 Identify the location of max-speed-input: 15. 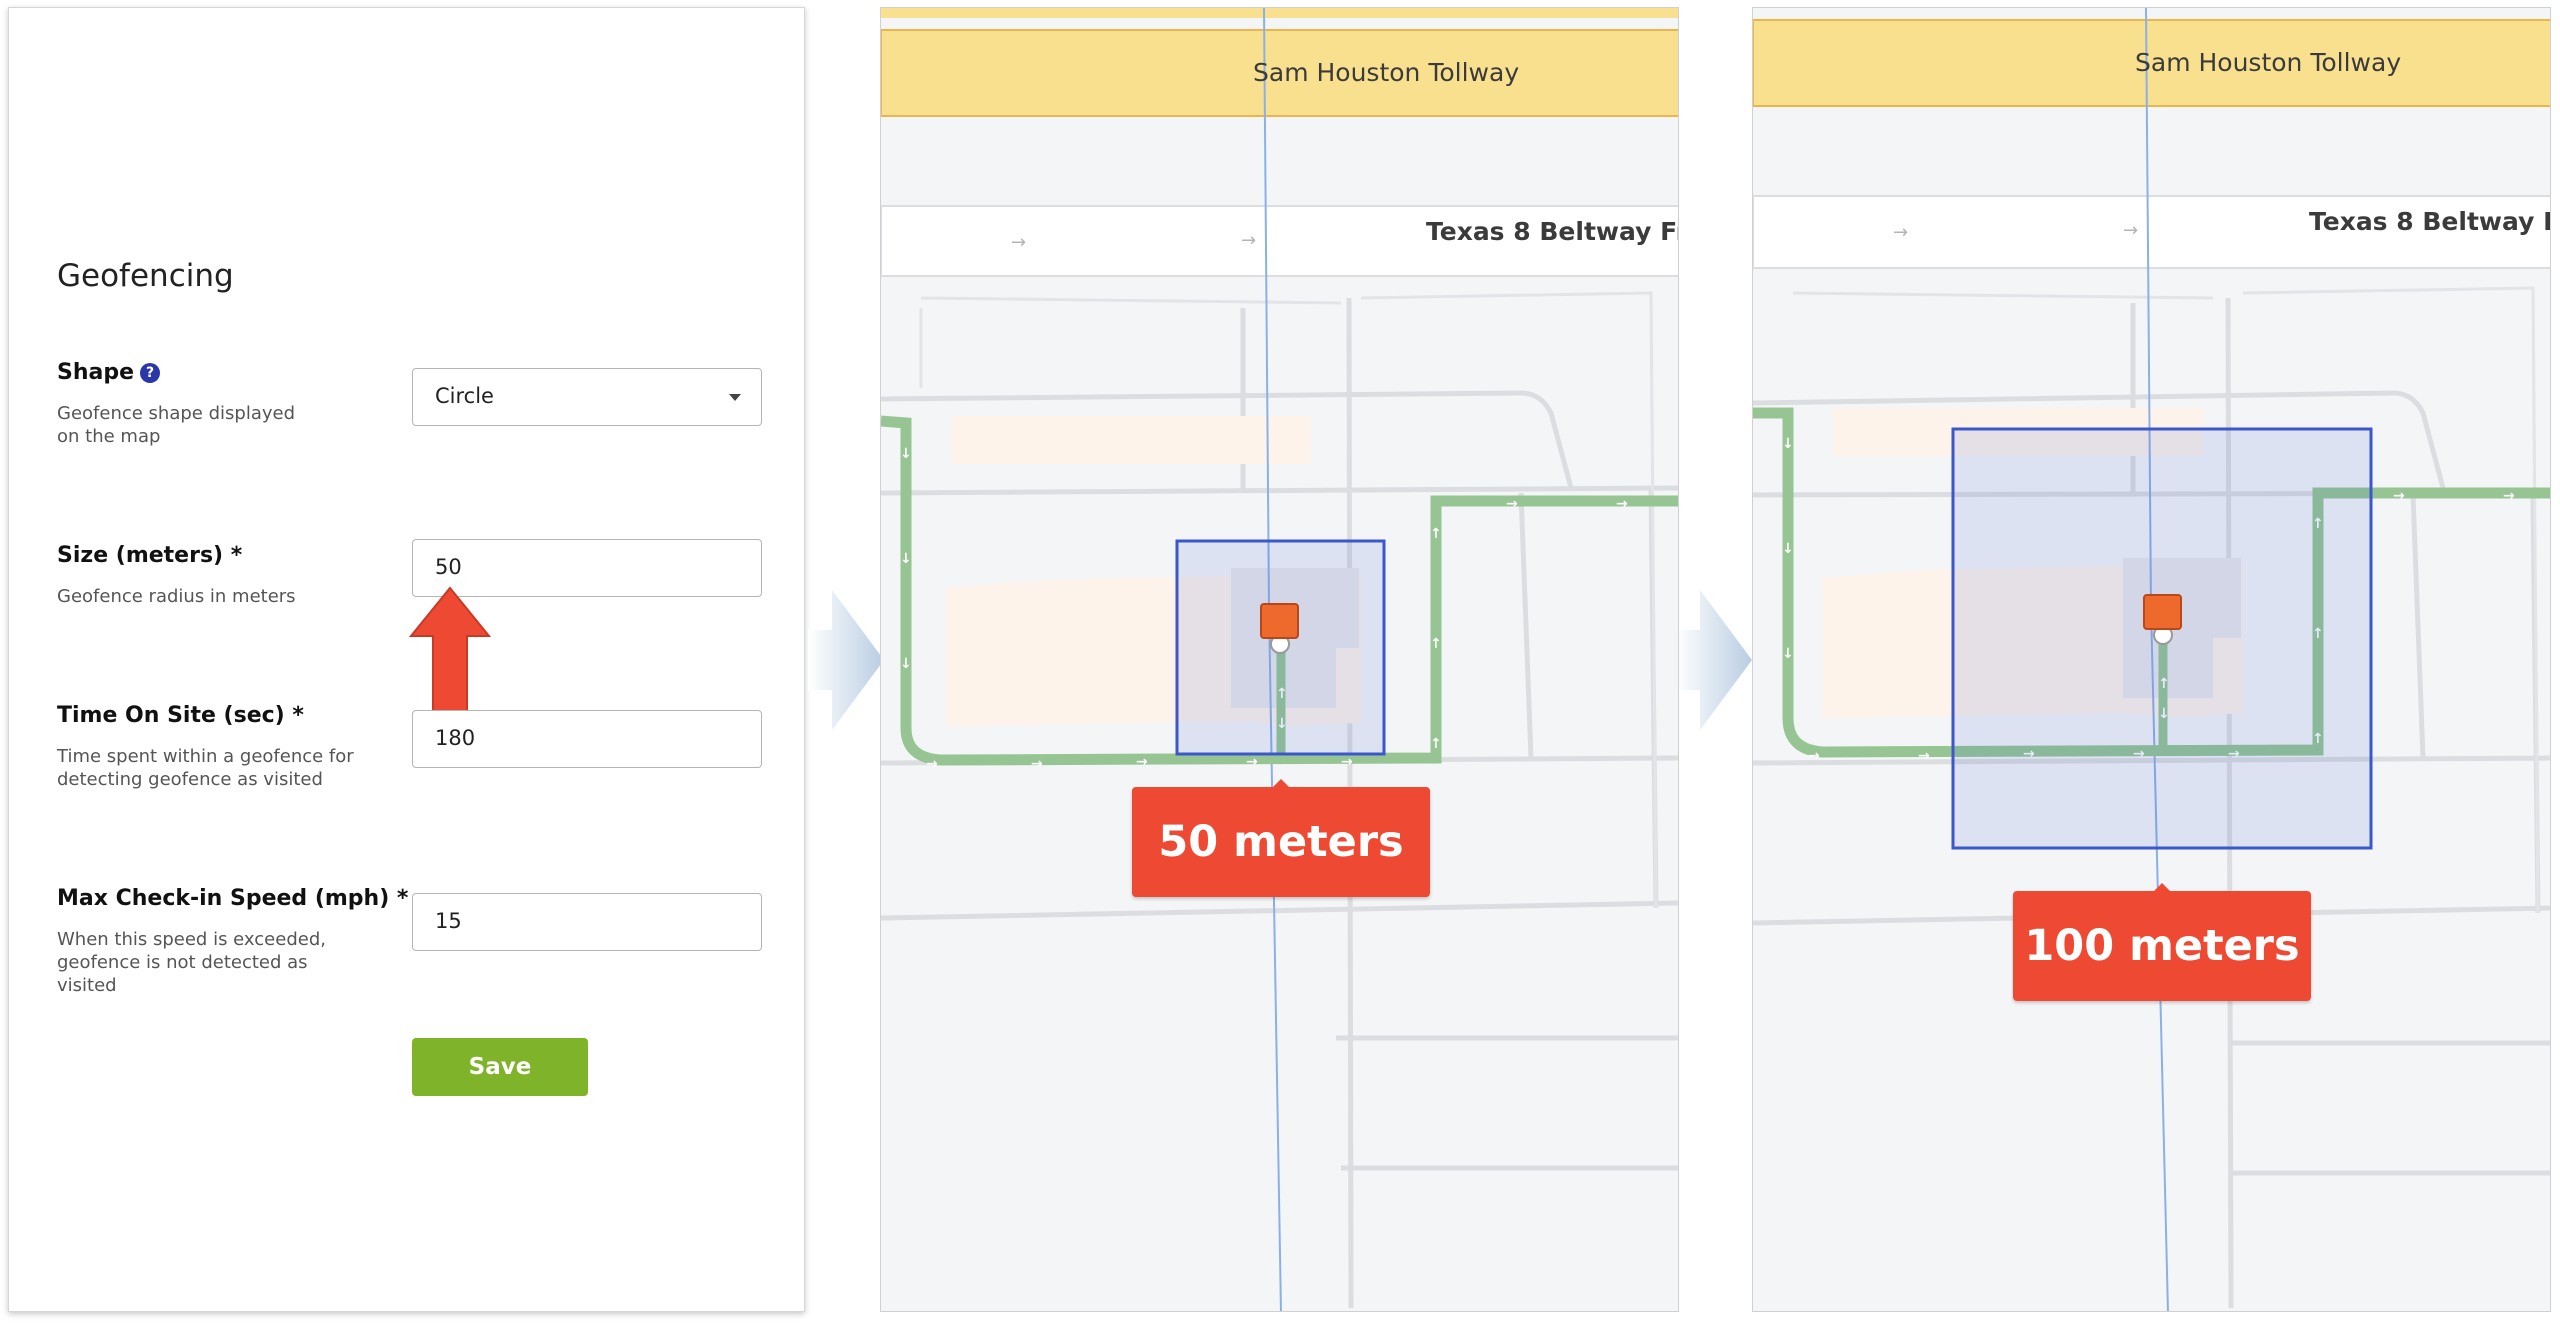
(587, 922).